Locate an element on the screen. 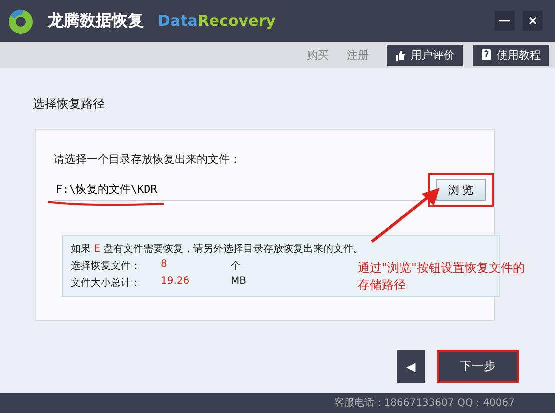 Image resolution: width=555 pixels, height=413 pixels. info-text: 如果 E 盘有文件需要恢复，请另外选择目录存放恢复出来的文件。 is located at coordinates (218, 249).